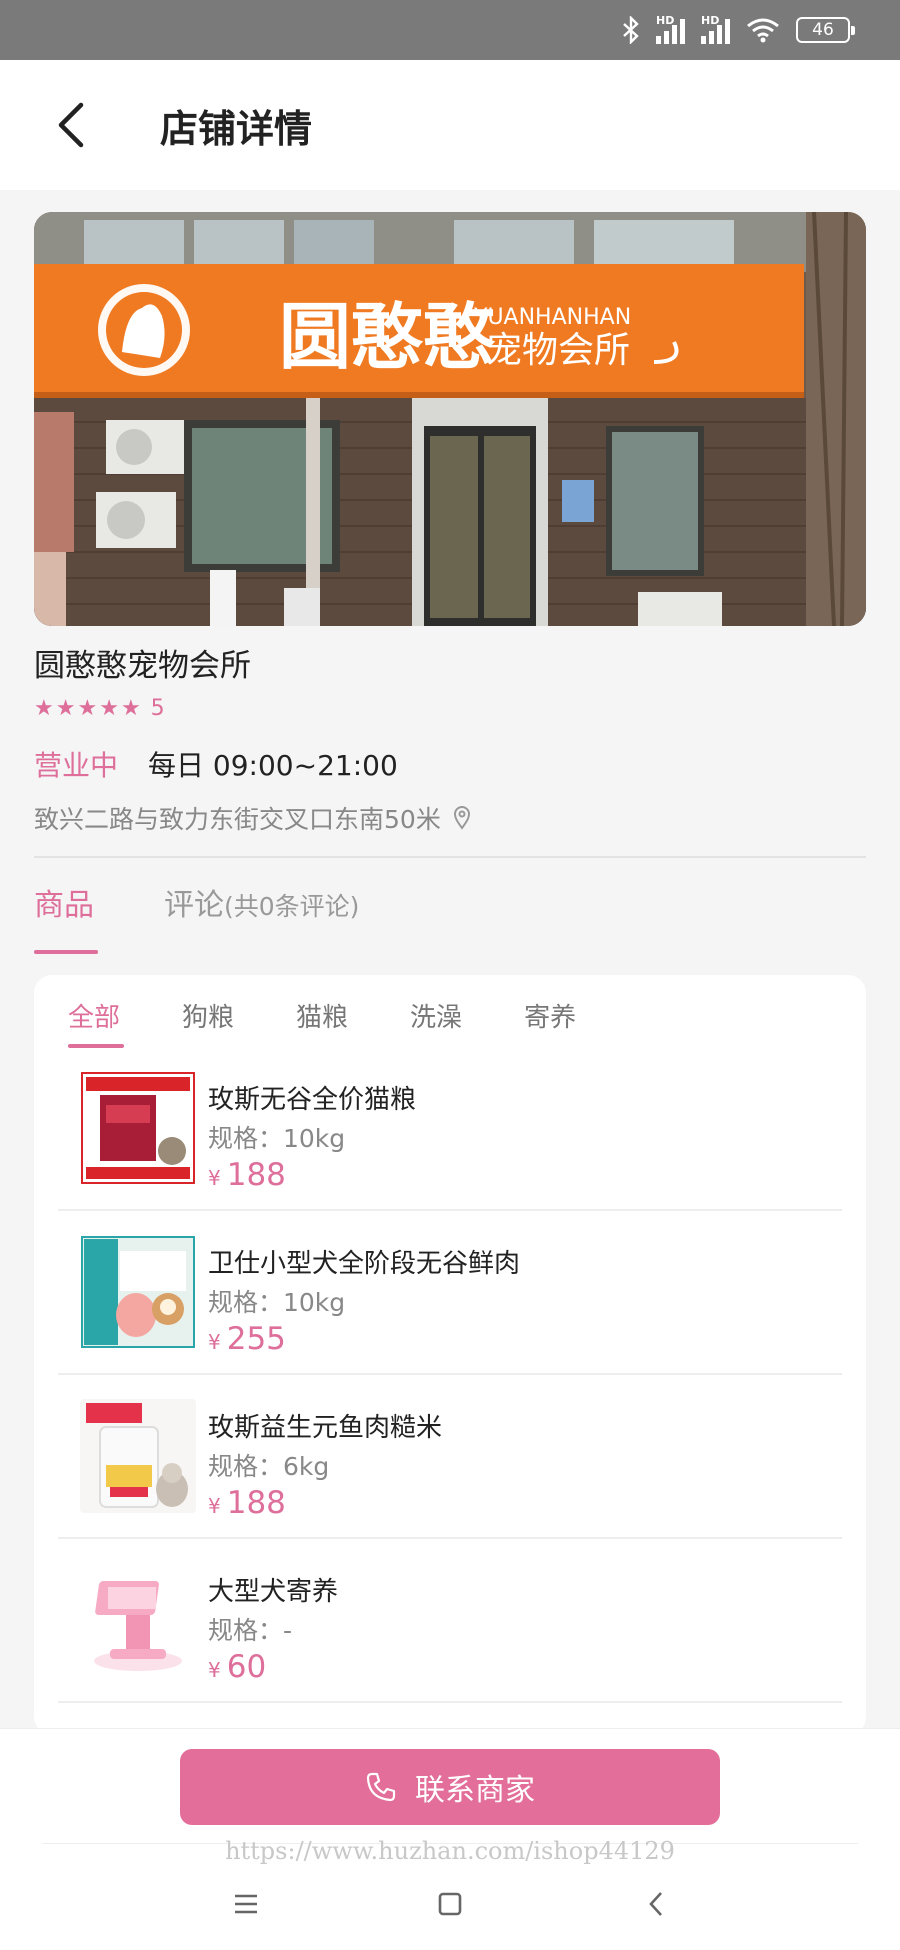 The image size is (900, 1950). What do you see at coordinates (292, 906) in the screenshot?
I see `reviews-count: (共0条评论)` at bounding box center [292, 906].